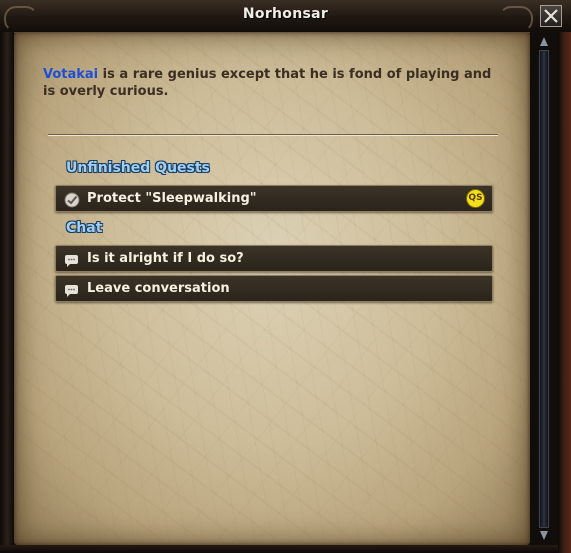 This screenshot has width=571, height=553. What do you see at coordinates (138, 168) in the screenshot?
I see `unfinished-quests-heading: Unfinished Quests` at bounding box center [138, 168].